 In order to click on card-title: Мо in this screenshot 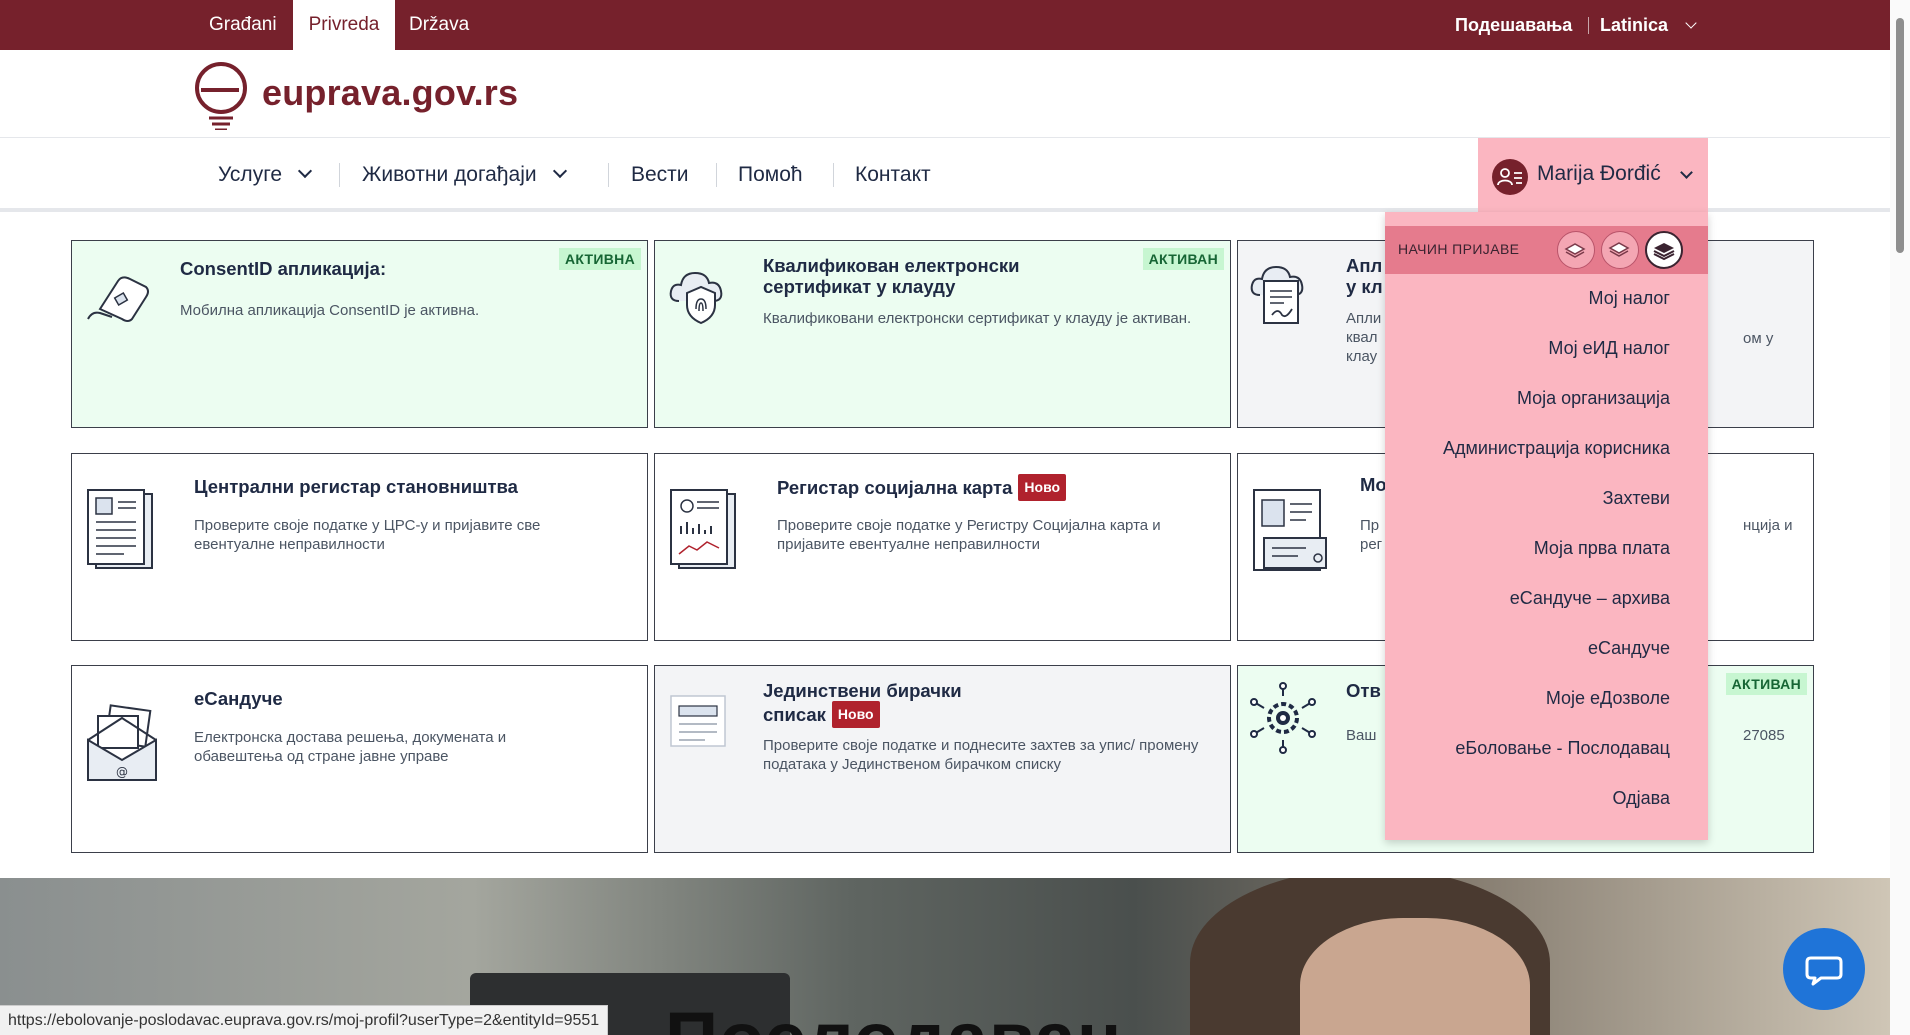, I will do `click(1373, 484)`.